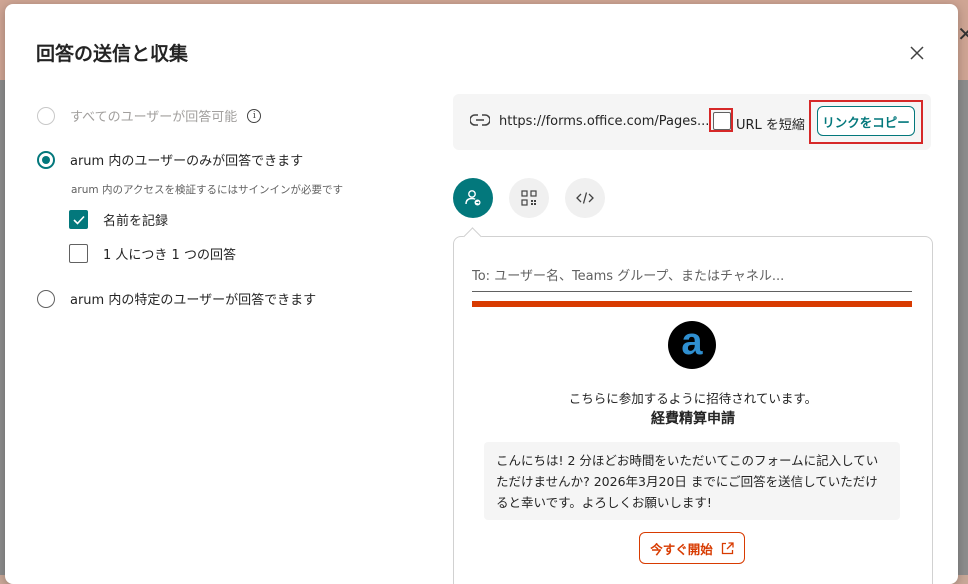 Image resolution: width=968 pixels, height=584 pixels. I want to click on share-via-qr-button, so click(529, 198).